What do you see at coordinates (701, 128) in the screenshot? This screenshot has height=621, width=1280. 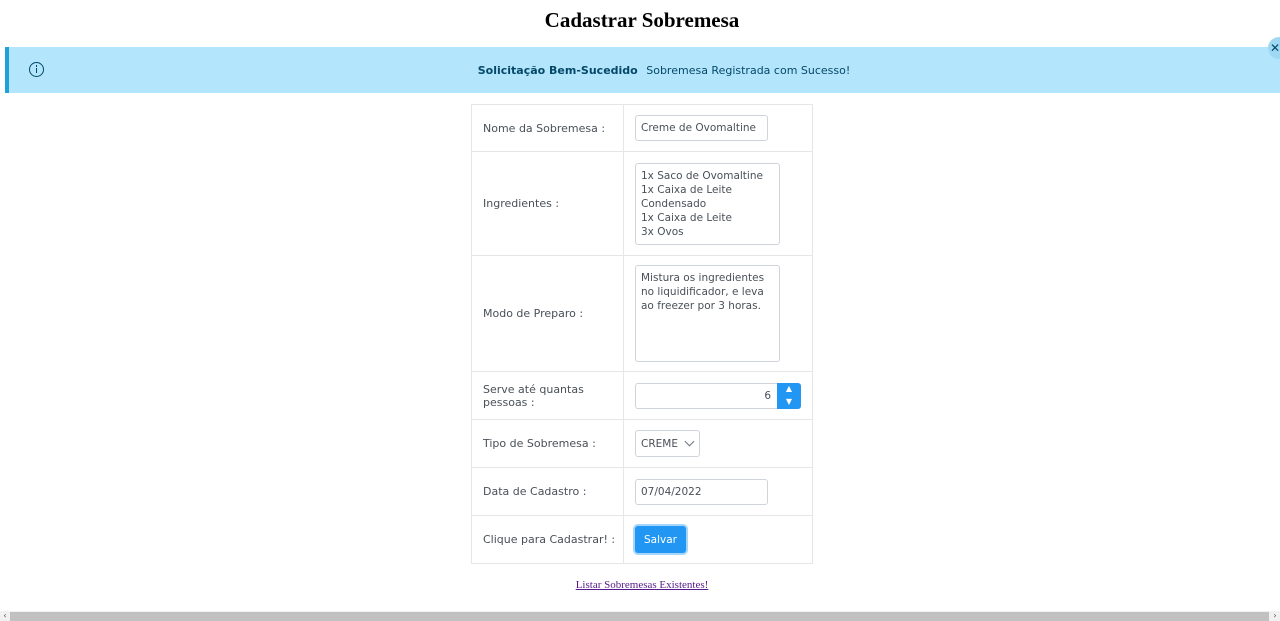 I see `nome-input` at bounding box center [701, 128].